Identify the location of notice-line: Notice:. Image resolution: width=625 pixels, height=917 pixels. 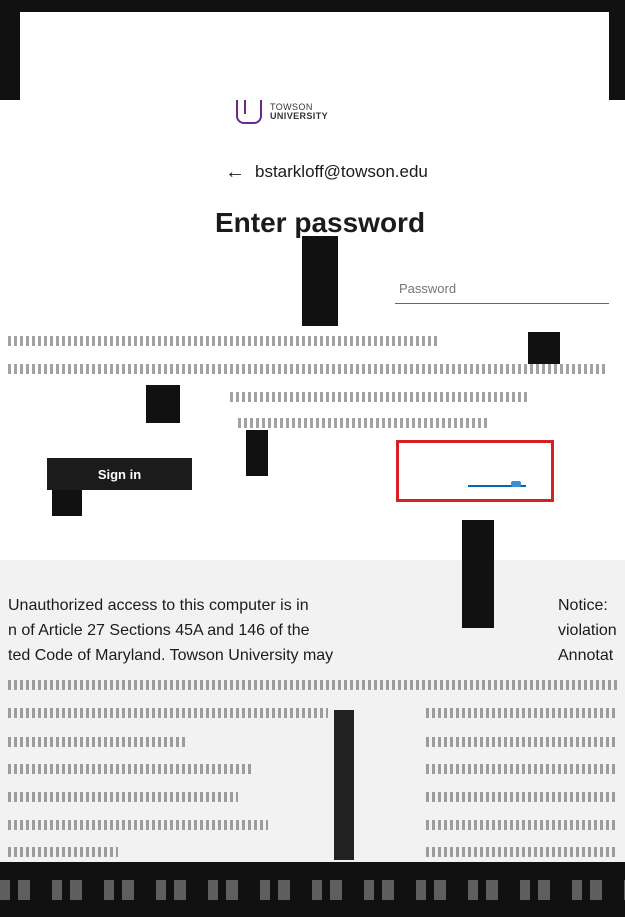
(583, 605).